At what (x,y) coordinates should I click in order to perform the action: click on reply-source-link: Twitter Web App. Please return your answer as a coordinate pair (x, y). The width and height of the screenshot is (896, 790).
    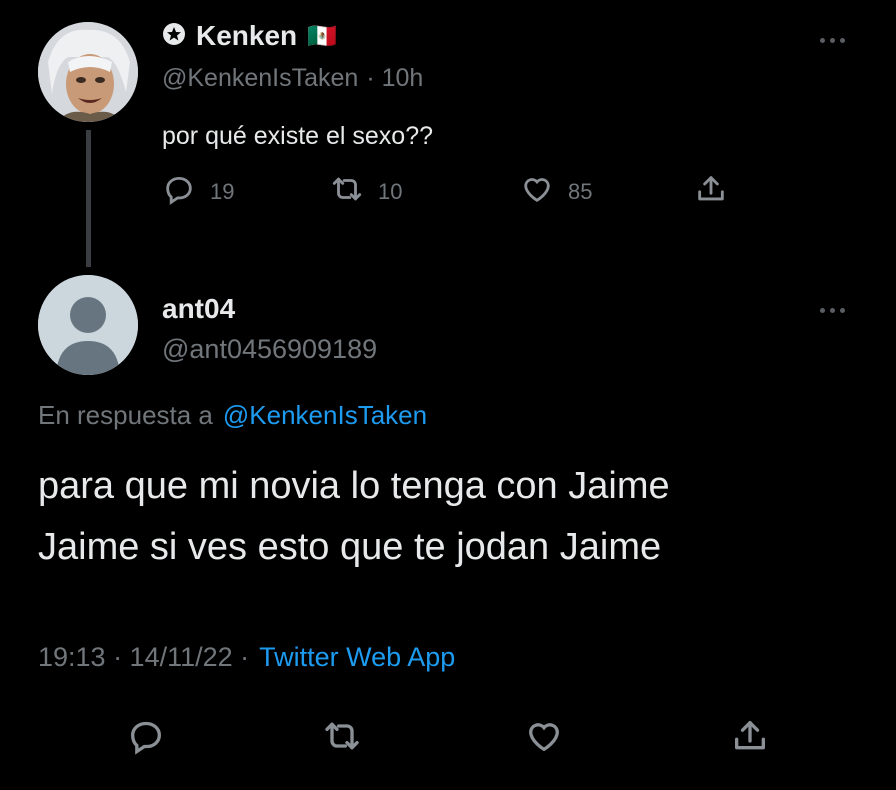
    Looking at the image, I should click on (357, 657).